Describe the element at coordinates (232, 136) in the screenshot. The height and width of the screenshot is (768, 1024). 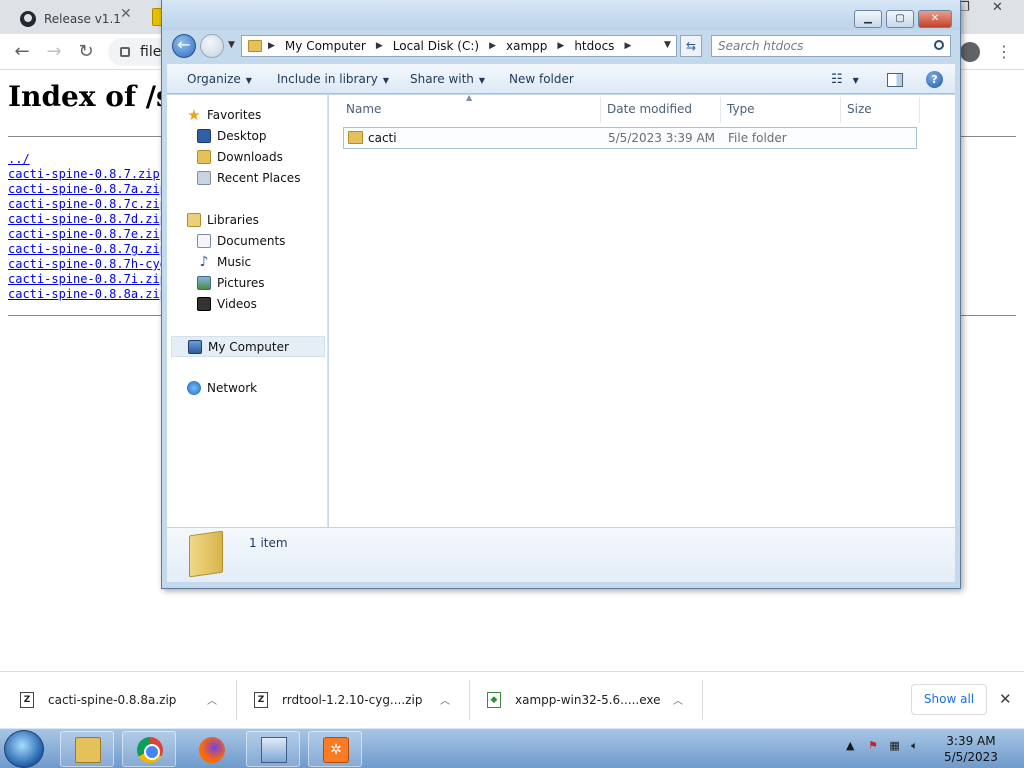
I see `nav-desktop: Desktop` at that location.